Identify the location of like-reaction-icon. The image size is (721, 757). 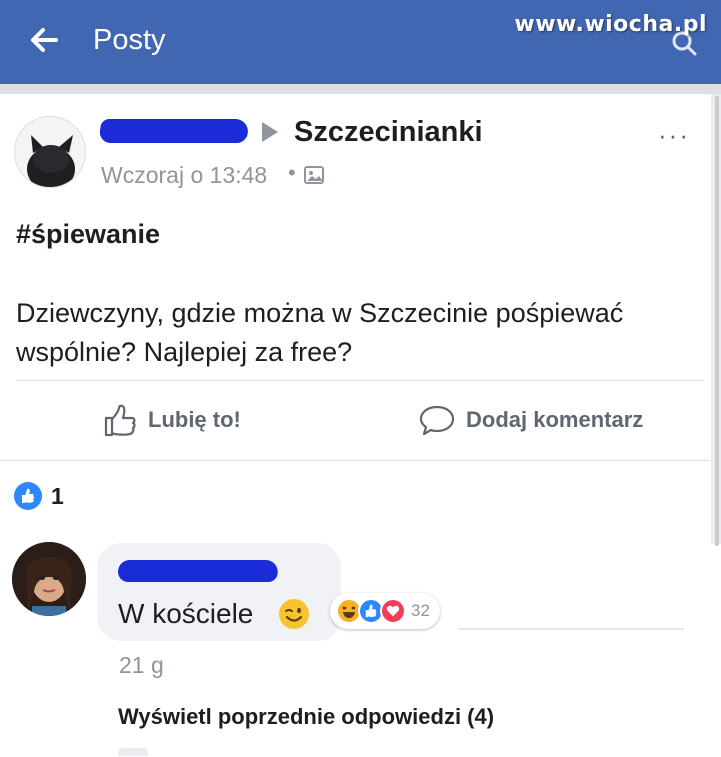
(28, 496).